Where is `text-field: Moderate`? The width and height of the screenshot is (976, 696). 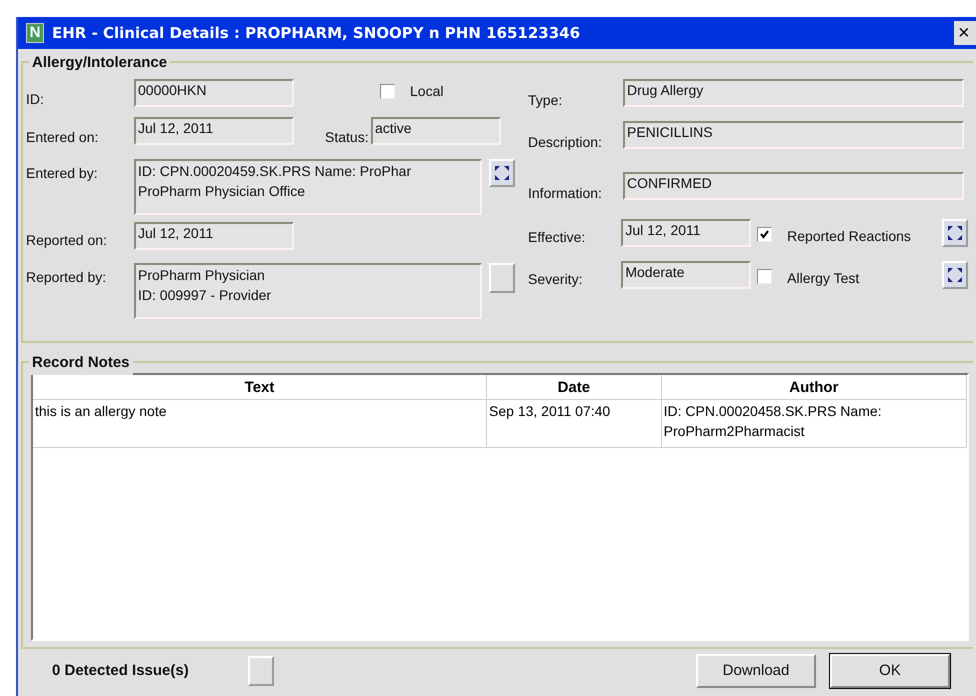
text-field: Moderate is located at coordinates (686, 275).